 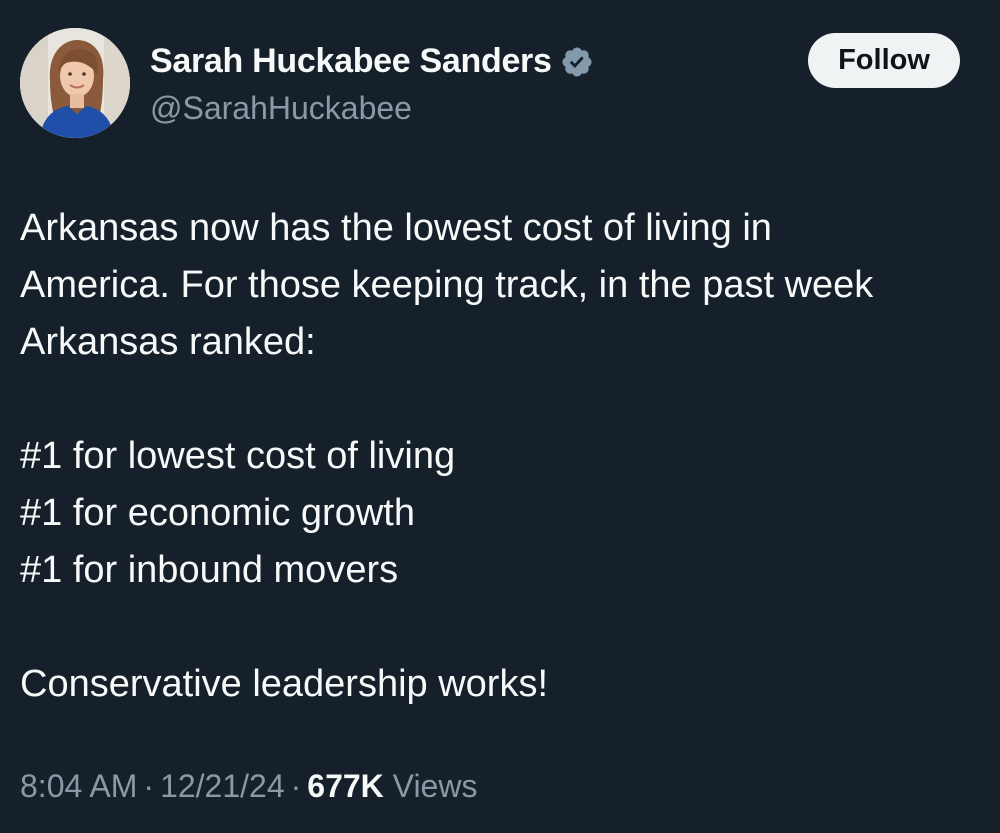 I want to click on tweet-meta: 8:04 AM · 12/21/24 · 677K Views, so click(x=248, y=786).